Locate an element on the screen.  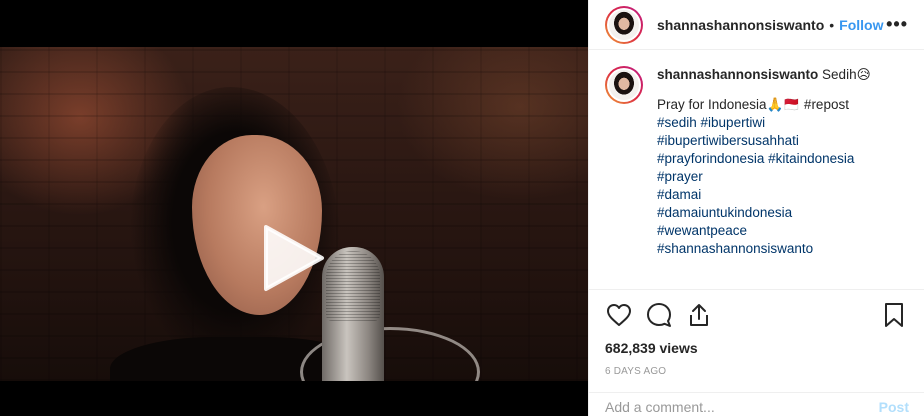
heart-icon is located at coordinates (619, 315).